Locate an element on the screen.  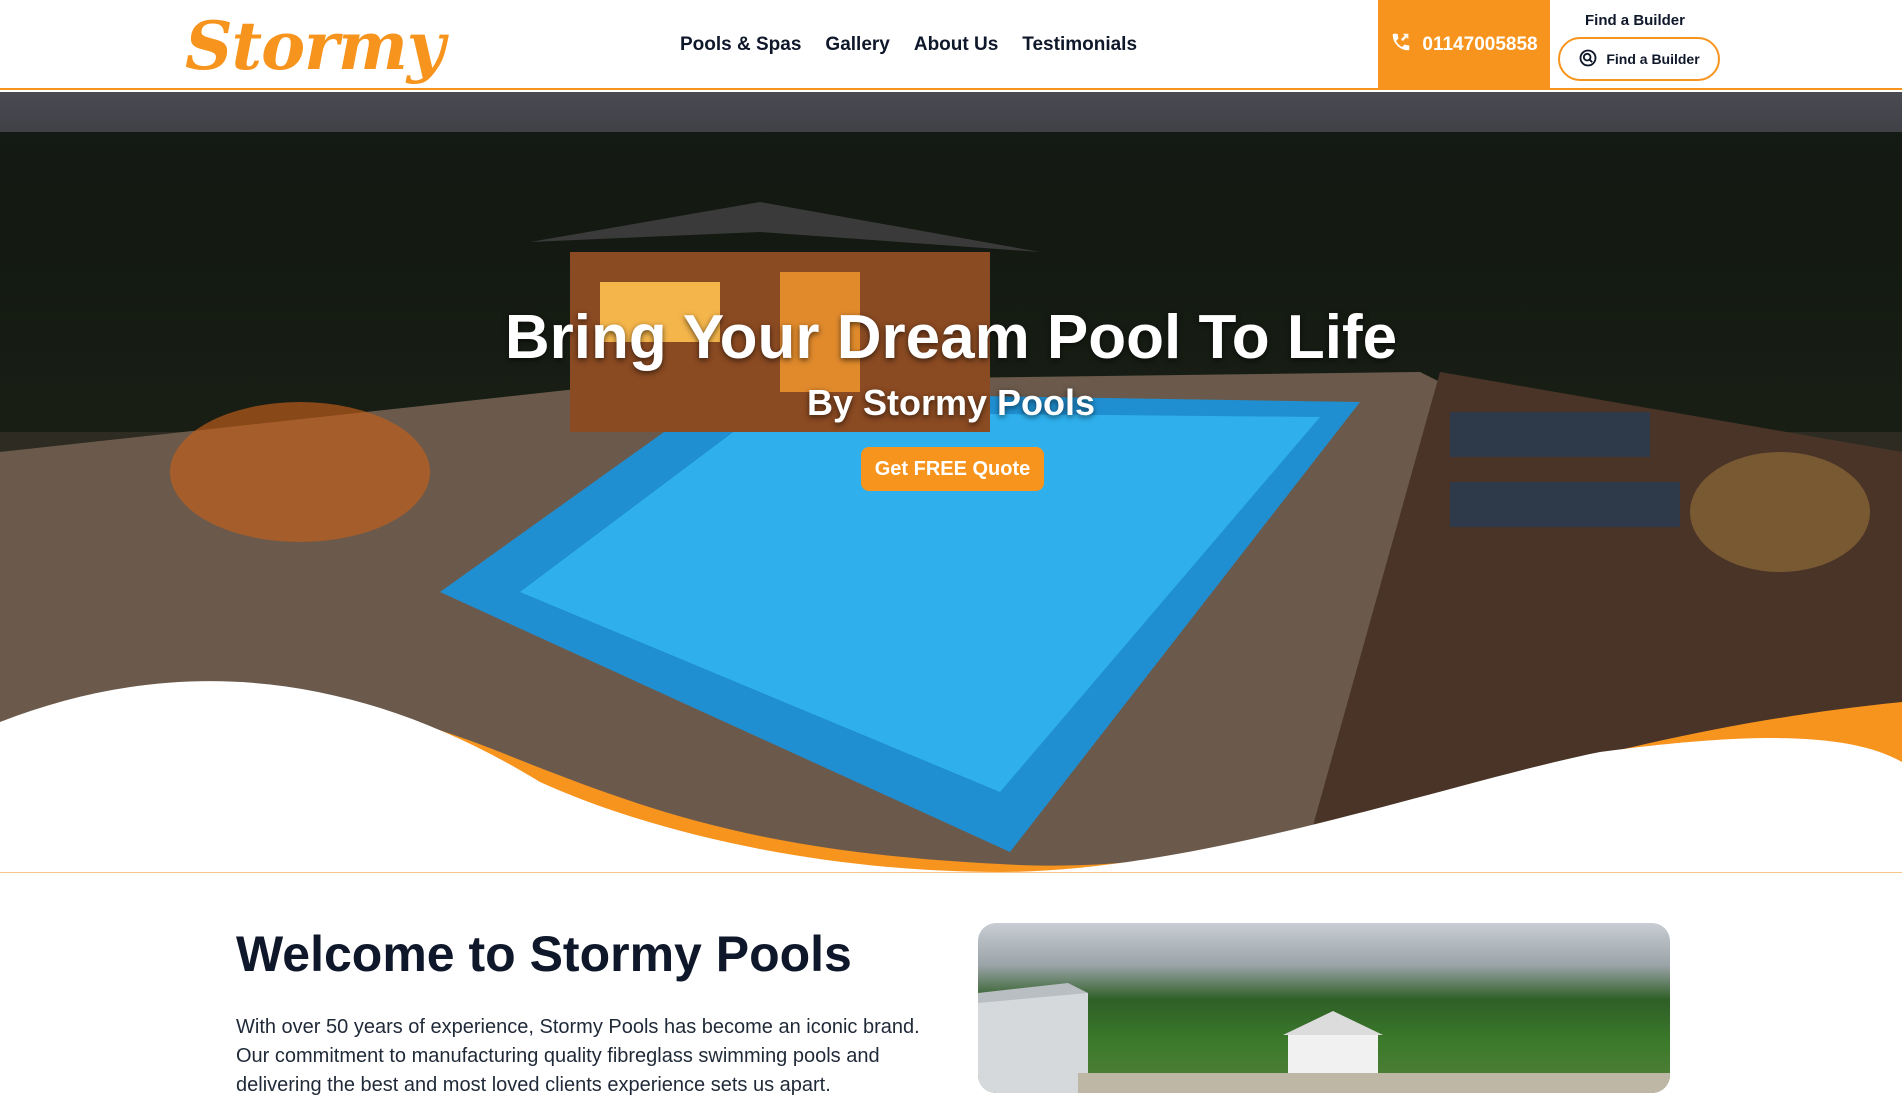
nav-pools-spas: Pools & Spas is located at coordinates (740, 45).